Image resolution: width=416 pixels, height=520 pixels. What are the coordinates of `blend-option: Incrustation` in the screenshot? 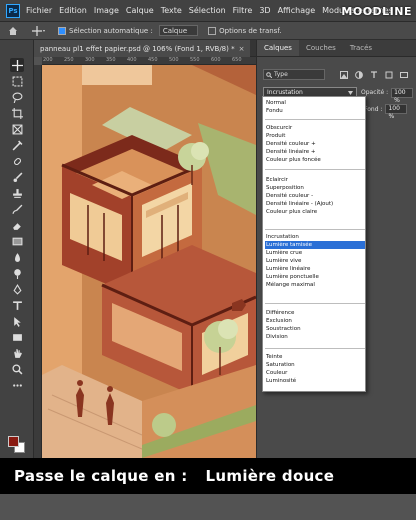 It's located at (315, 237).